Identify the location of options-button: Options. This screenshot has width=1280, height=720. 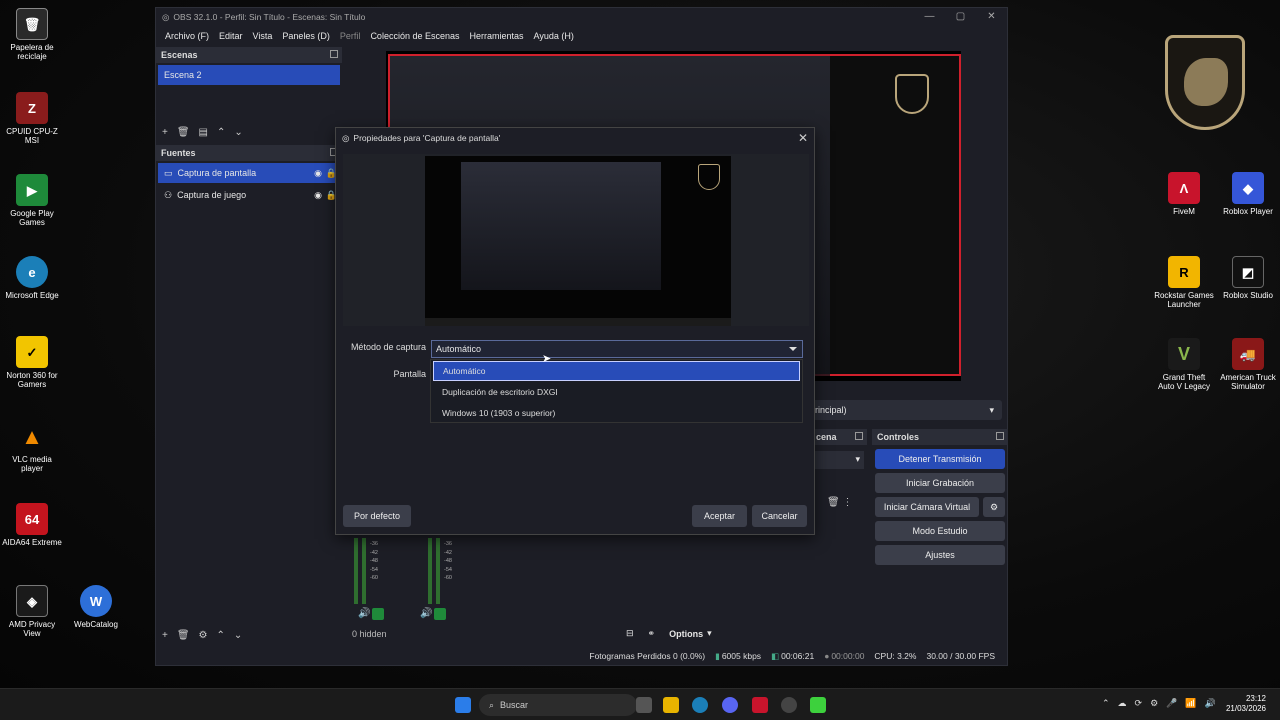
(686, 634).